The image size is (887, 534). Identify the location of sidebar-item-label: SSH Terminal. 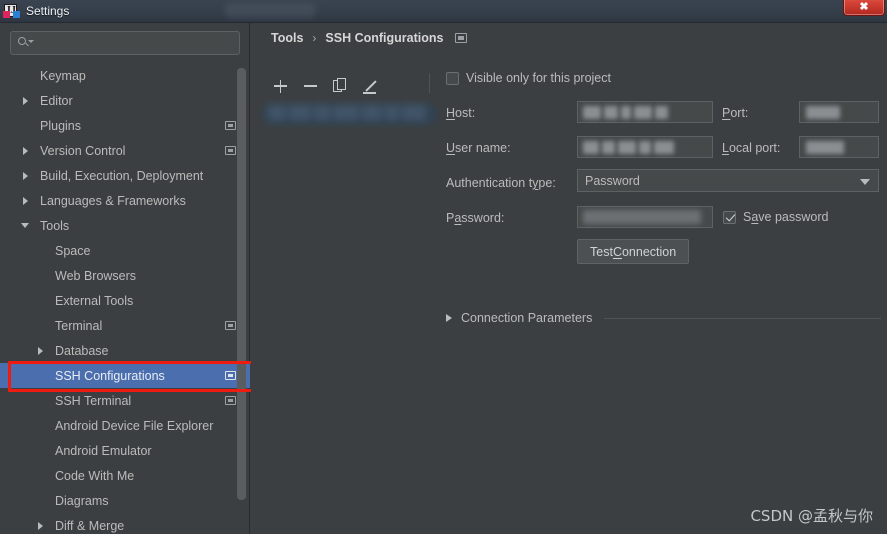
(93, 400).